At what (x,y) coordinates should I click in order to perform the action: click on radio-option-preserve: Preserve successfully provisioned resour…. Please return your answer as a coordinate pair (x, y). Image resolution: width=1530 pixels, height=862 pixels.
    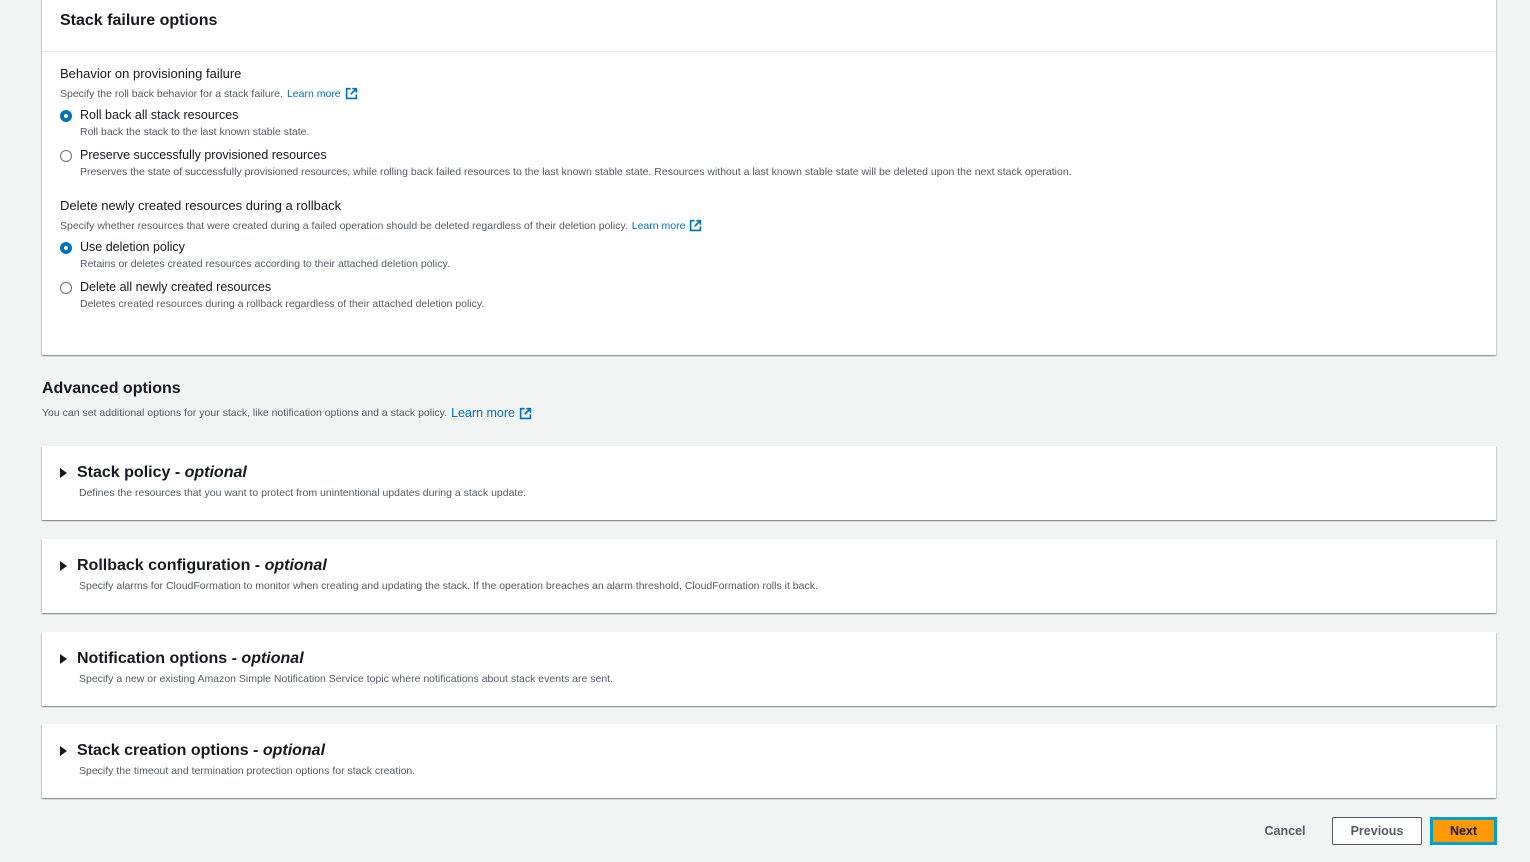
    Looking at the image, I should click on (769, 164).